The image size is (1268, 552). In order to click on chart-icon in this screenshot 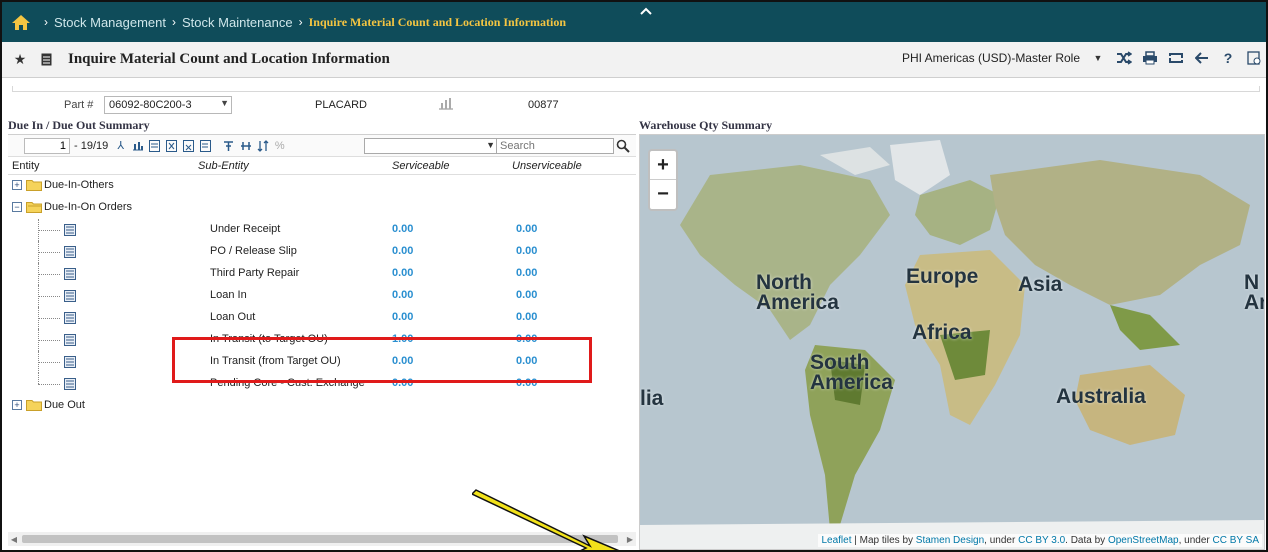, I will do `click(446, 103)`.